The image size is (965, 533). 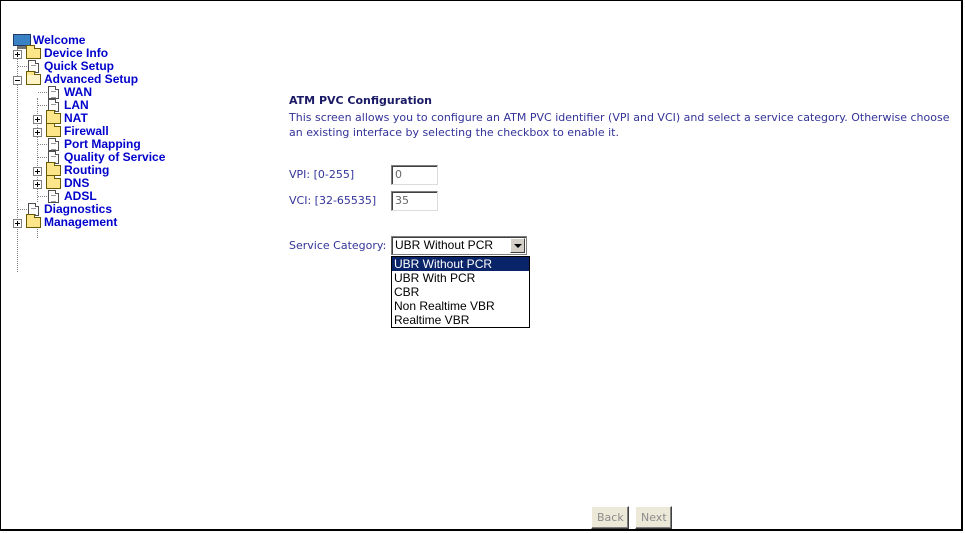 What do you see at coordinates (338, 245) in the screenshot?
I see `service-category-label: Service Category:` at bounding box center [338, 245].